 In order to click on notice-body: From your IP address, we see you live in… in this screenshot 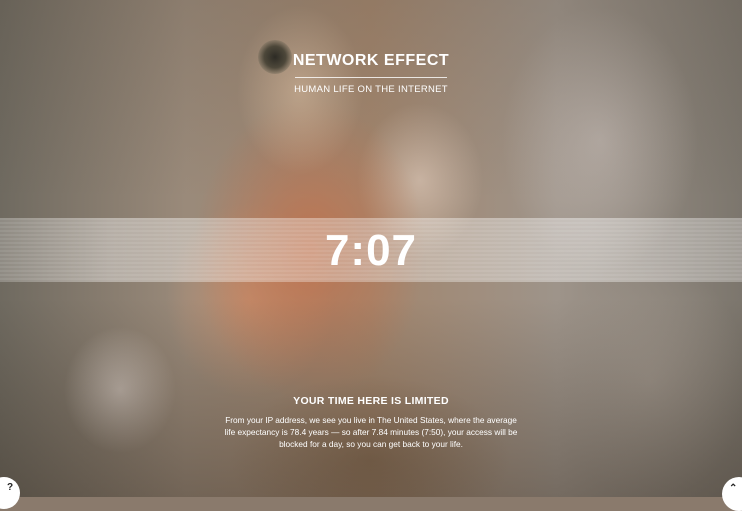, I will do `click(371, 432)`.